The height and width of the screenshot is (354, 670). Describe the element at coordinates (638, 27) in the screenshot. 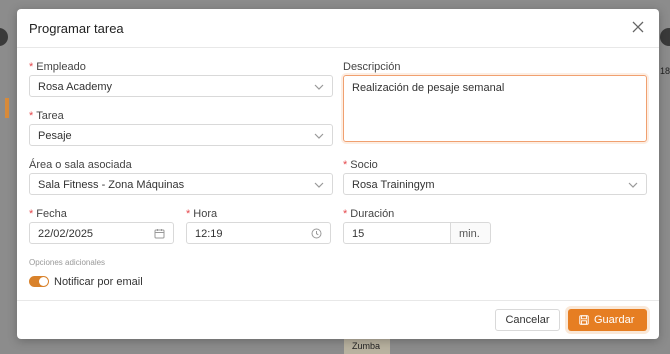

I see `close-icon` at that location.